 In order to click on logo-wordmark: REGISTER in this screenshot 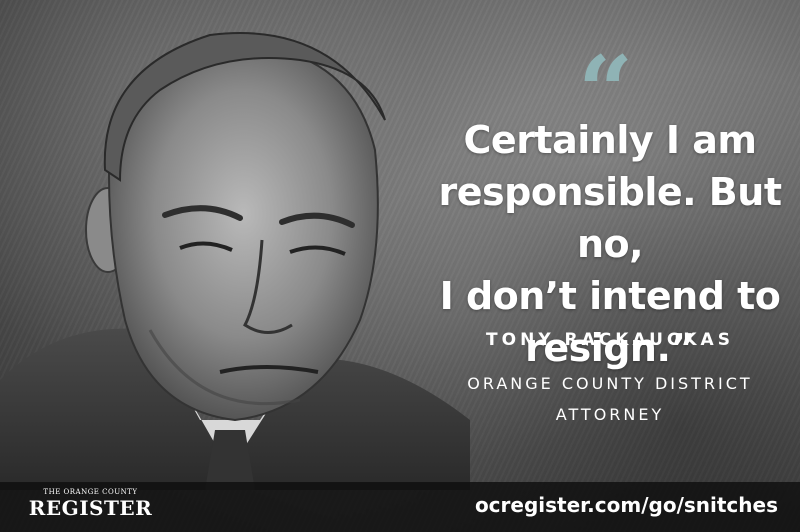, I will do `click(90, 508)`.